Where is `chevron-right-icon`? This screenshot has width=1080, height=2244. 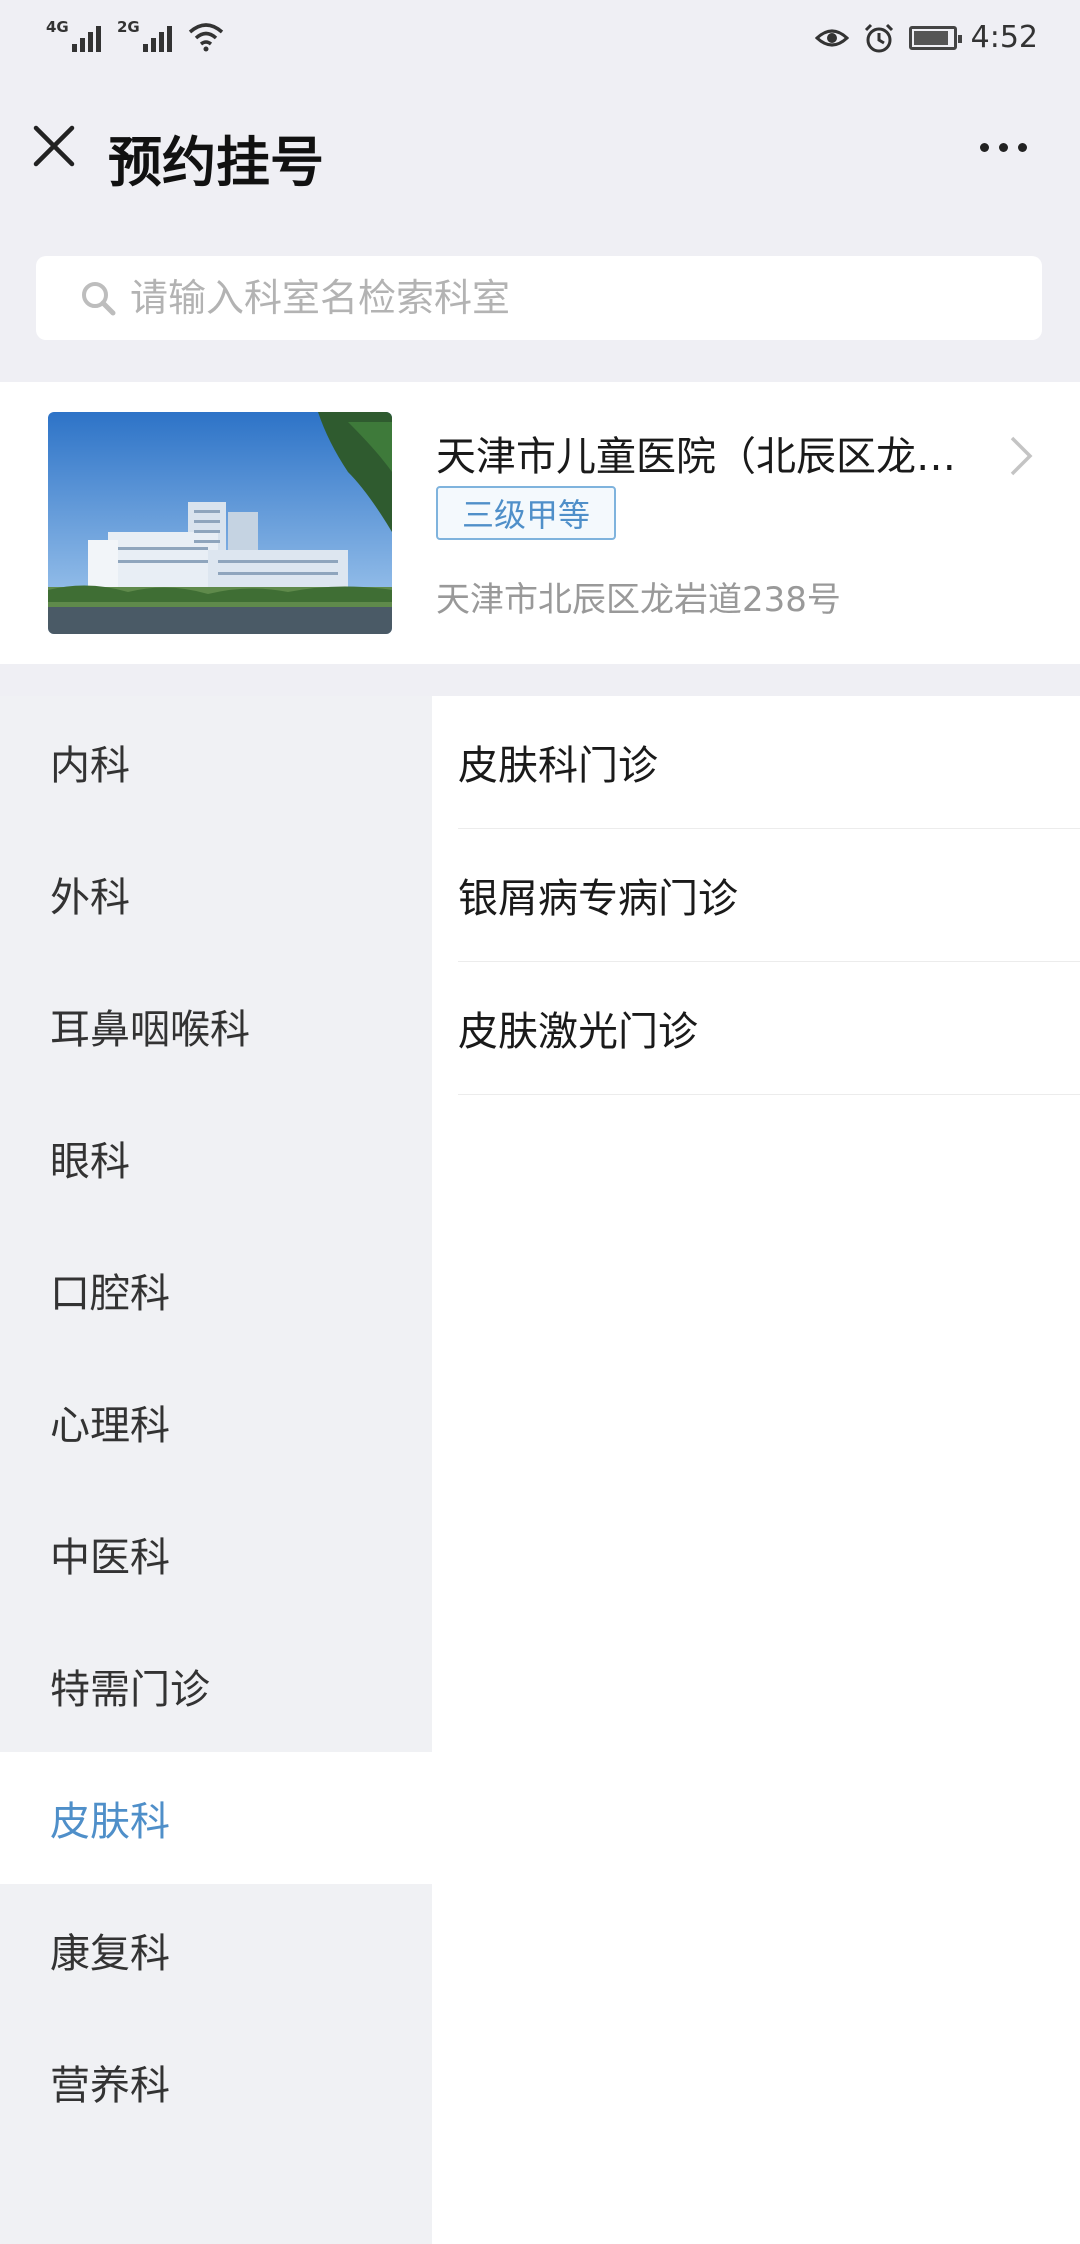 chevron-right-icon is located at coordinates (1021, 456).